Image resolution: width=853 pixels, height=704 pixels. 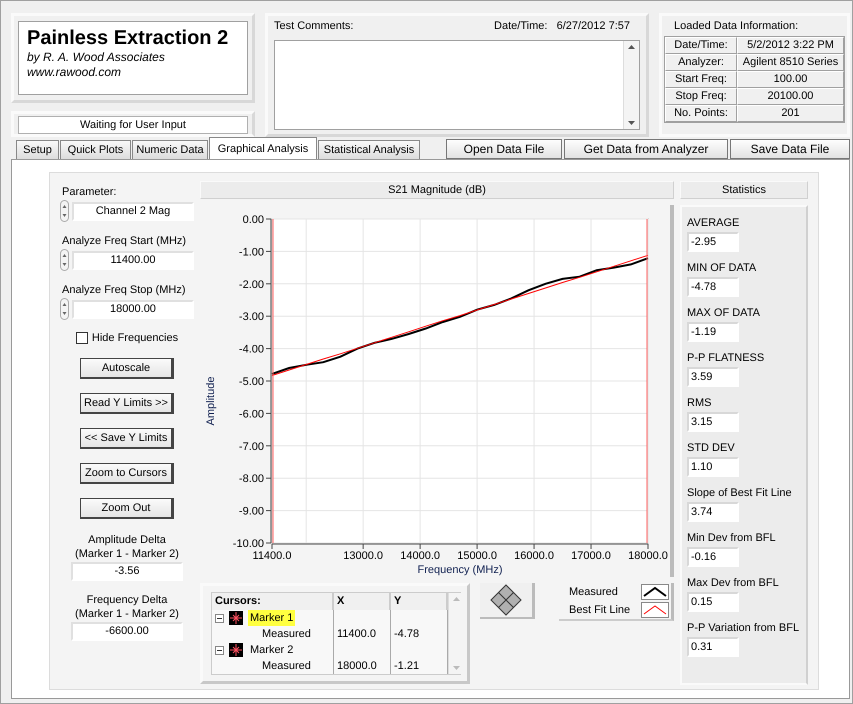 I want to click on numeric-field: 18000.00, so click(x=133, y=309).